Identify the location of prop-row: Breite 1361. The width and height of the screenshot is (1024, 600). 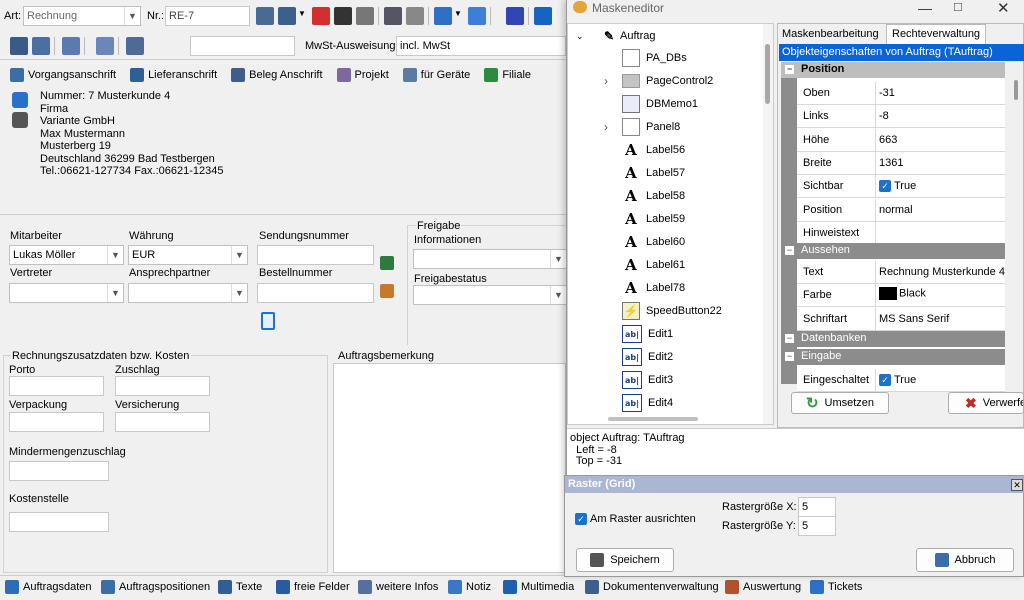
(901, 163).